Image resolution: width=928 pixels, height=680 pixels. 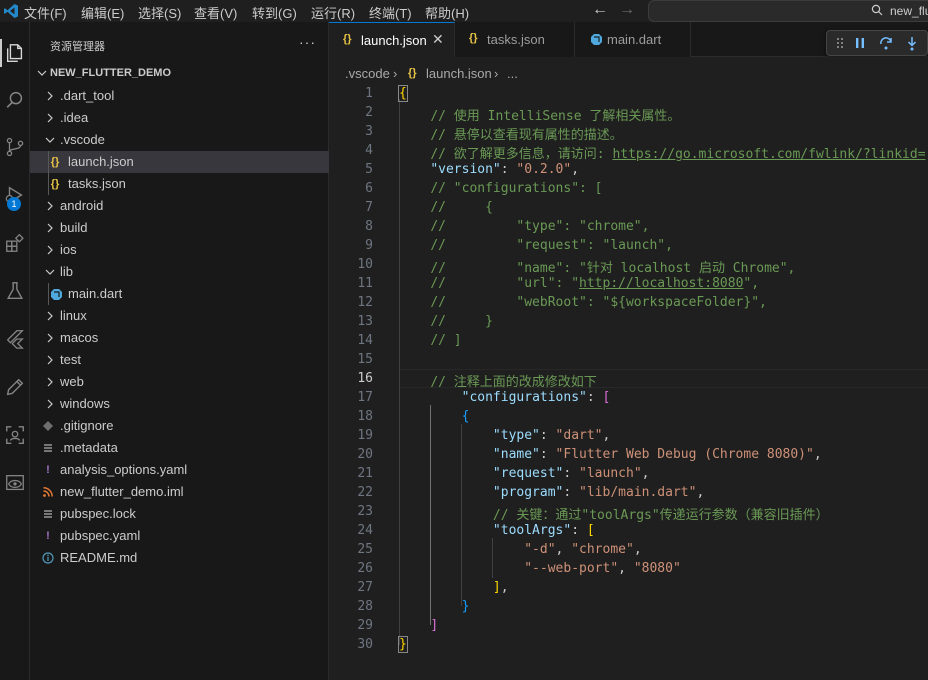 What do you see at coordinates (179, 272) in the screenshot?
I see `tree-folder: lib` at bounding box center [179, 272].